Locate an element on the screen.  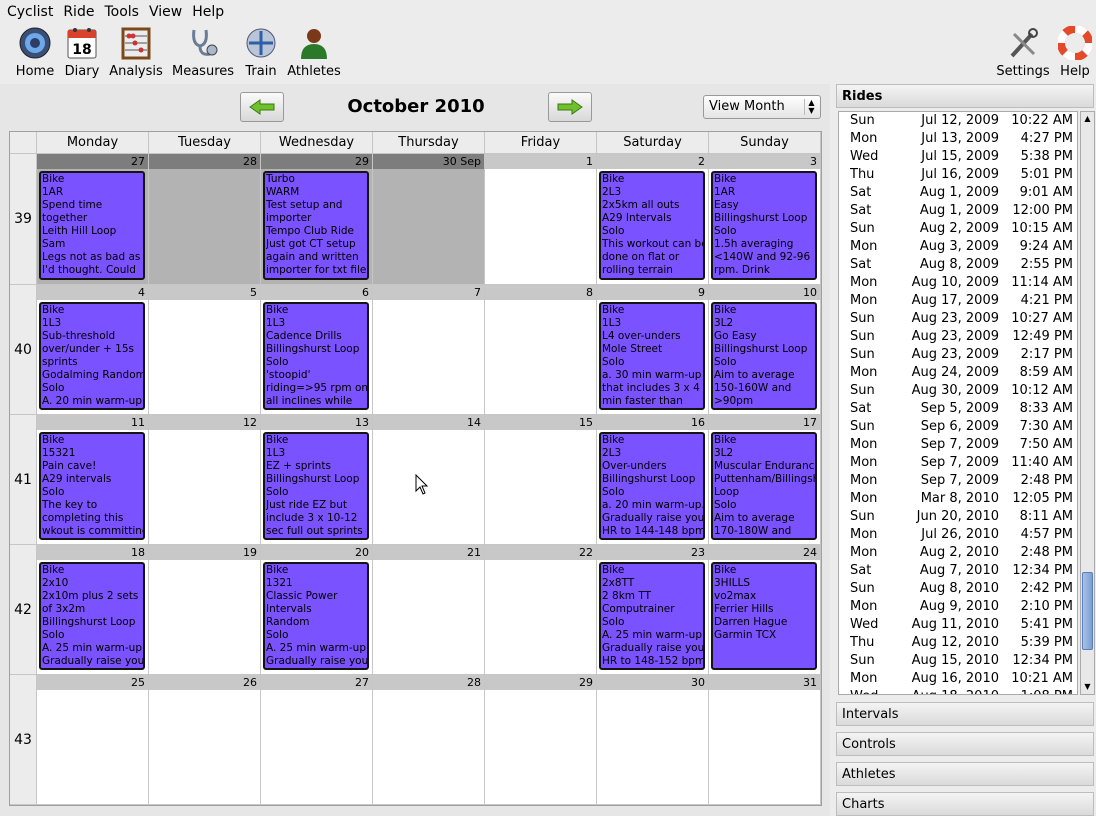
day-cell: 29 is located at coordinates (541, 740).